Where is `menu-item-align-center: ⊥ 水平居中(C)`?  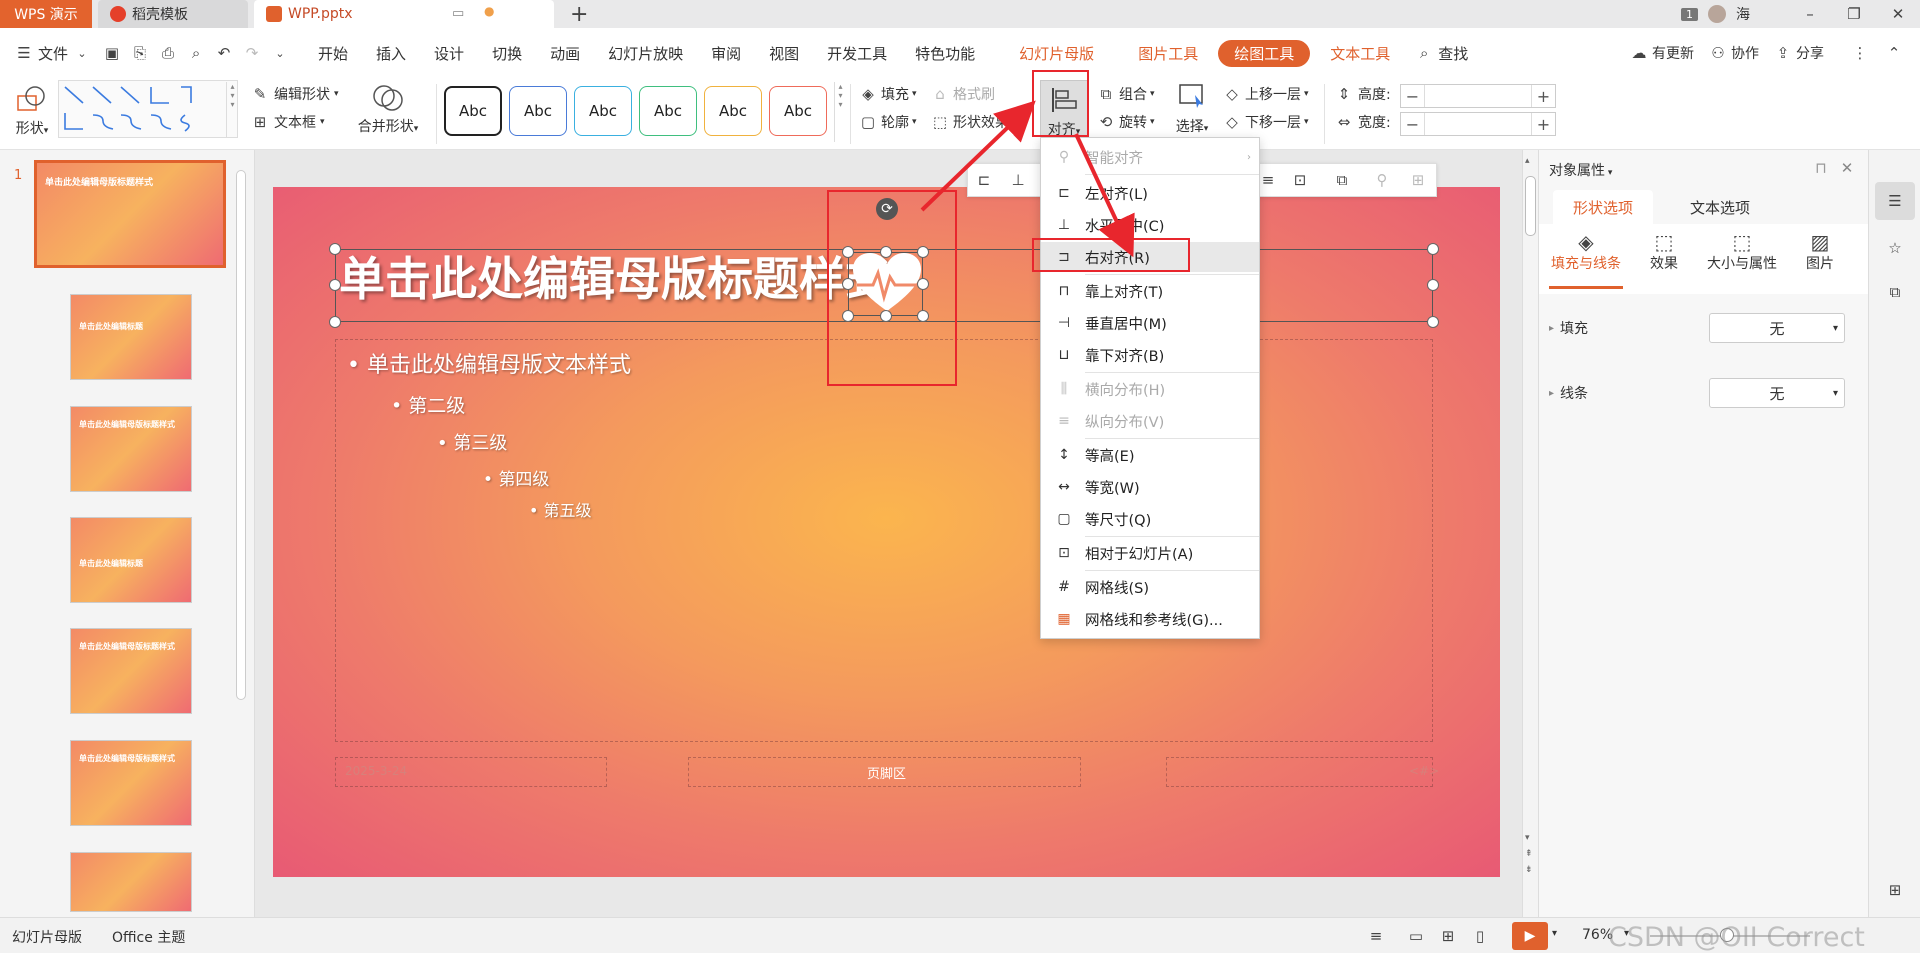
menu-item-align-center: ⊥ 水平居中(C) is located at coordinates (1150, 225).